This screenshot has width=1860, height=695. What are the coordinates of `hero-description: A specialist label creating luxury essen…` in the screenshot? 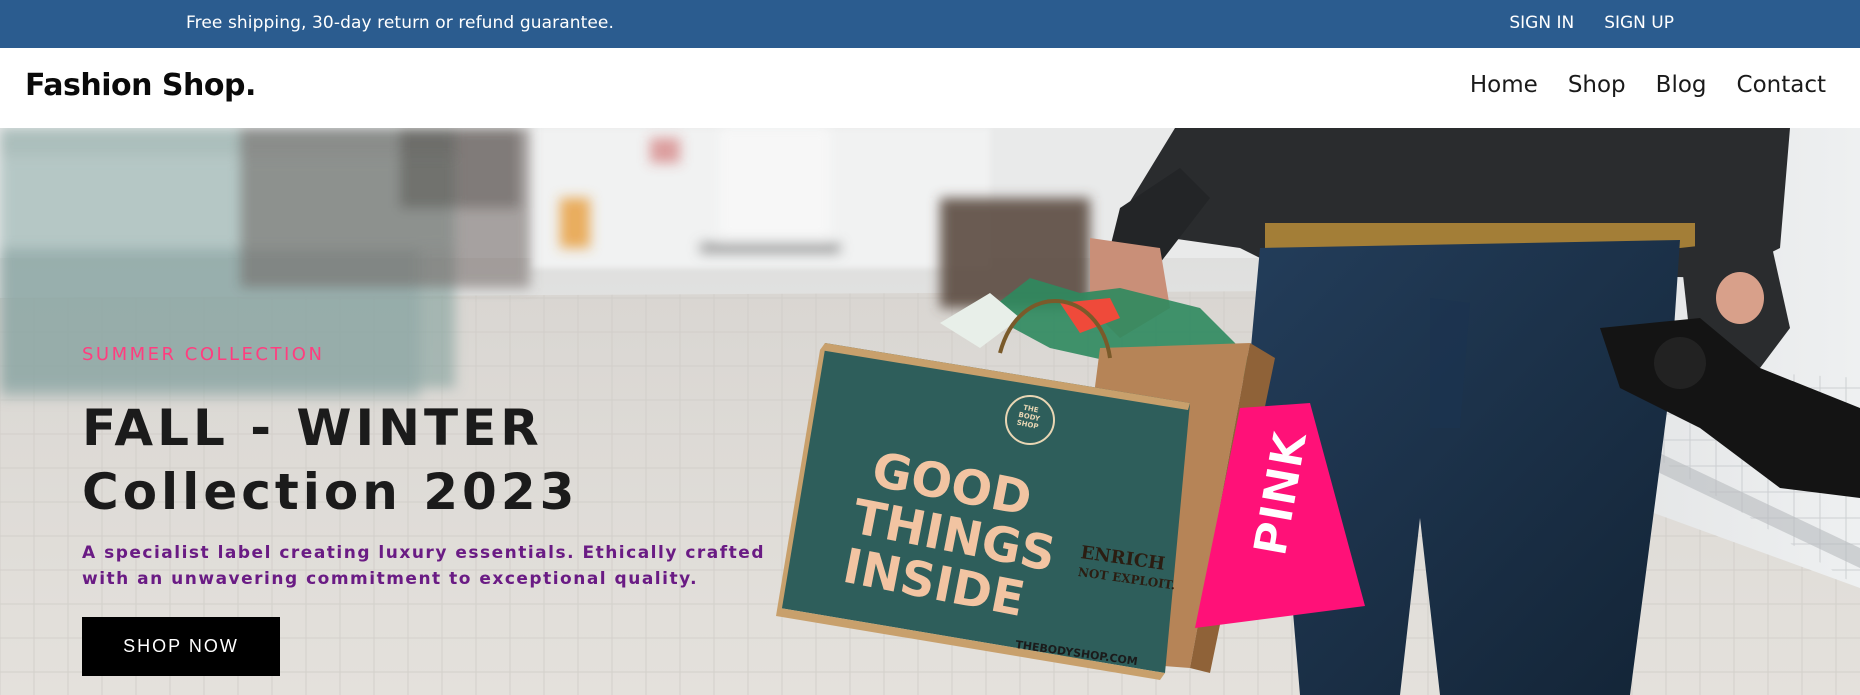 It's located at (432, 566).